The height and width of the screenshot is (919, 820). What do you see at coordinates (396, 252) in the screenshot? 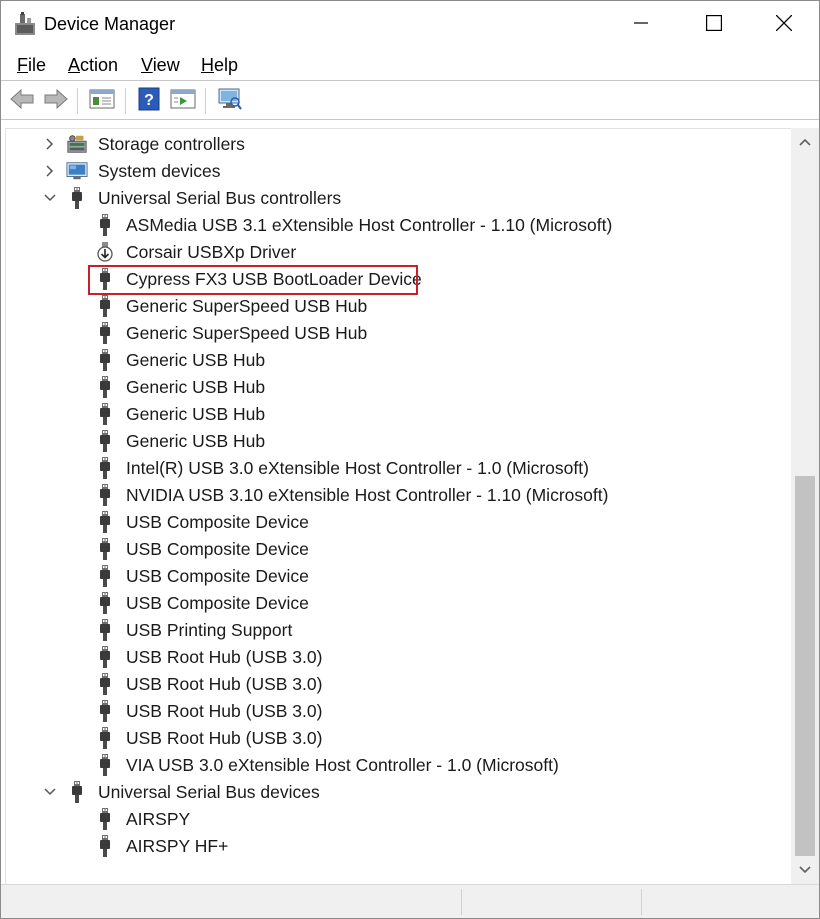
I see `tree-device-row: Corsair USBXp Driver` at bounding box center [396, 252].